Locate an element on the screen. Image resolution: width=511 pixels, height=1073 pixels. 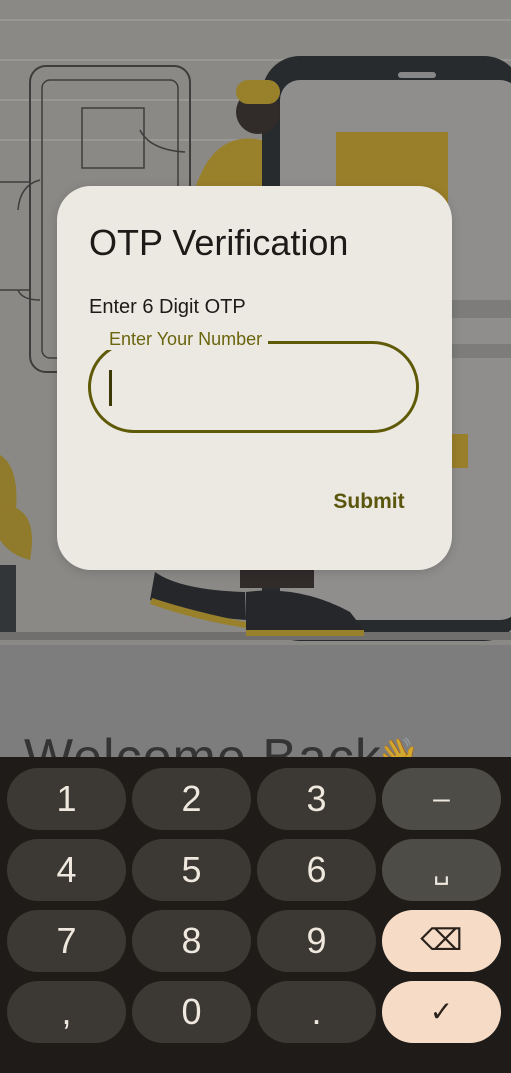
submit-button: Submit is located at coordinates (369, 502).